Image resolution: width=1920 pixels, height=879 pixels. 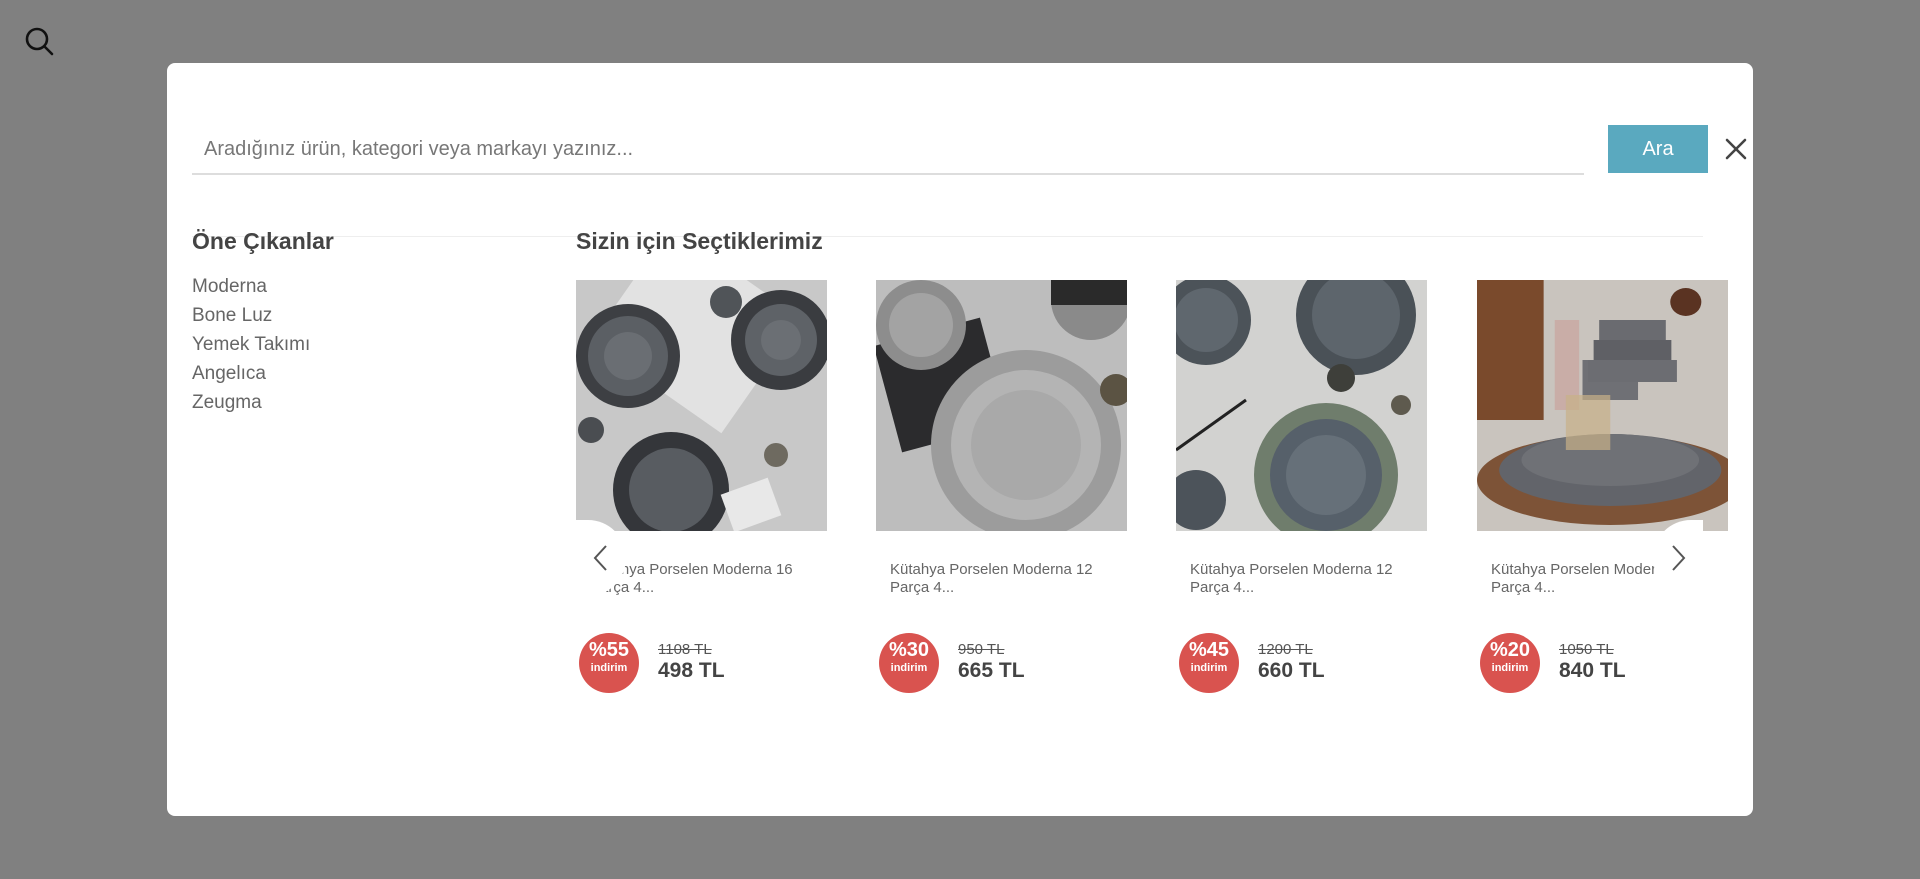 What do you see at coordinates (969, 181) in the screenshot?
I see `search-bar: Ara` at bounding box center [969, 181].